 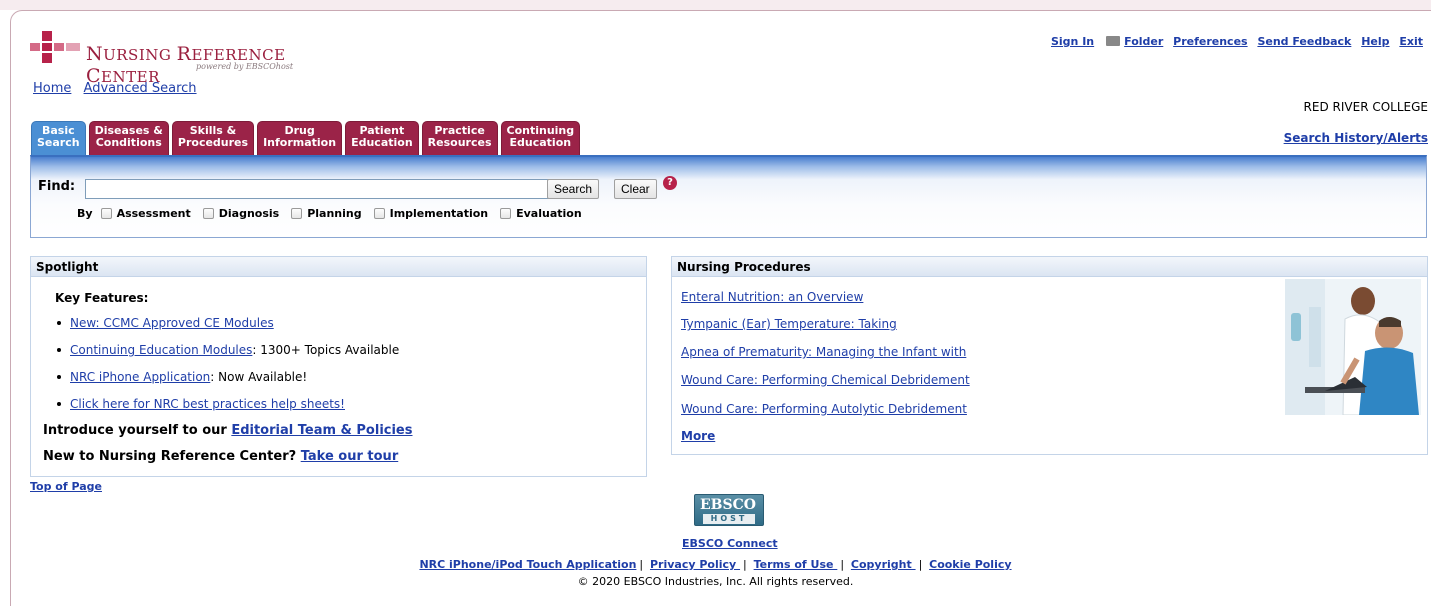 What do you see at coordinates (635, 189) in the screenshot?
I see `clear-button: Clear` at bounding box center [635, 189].